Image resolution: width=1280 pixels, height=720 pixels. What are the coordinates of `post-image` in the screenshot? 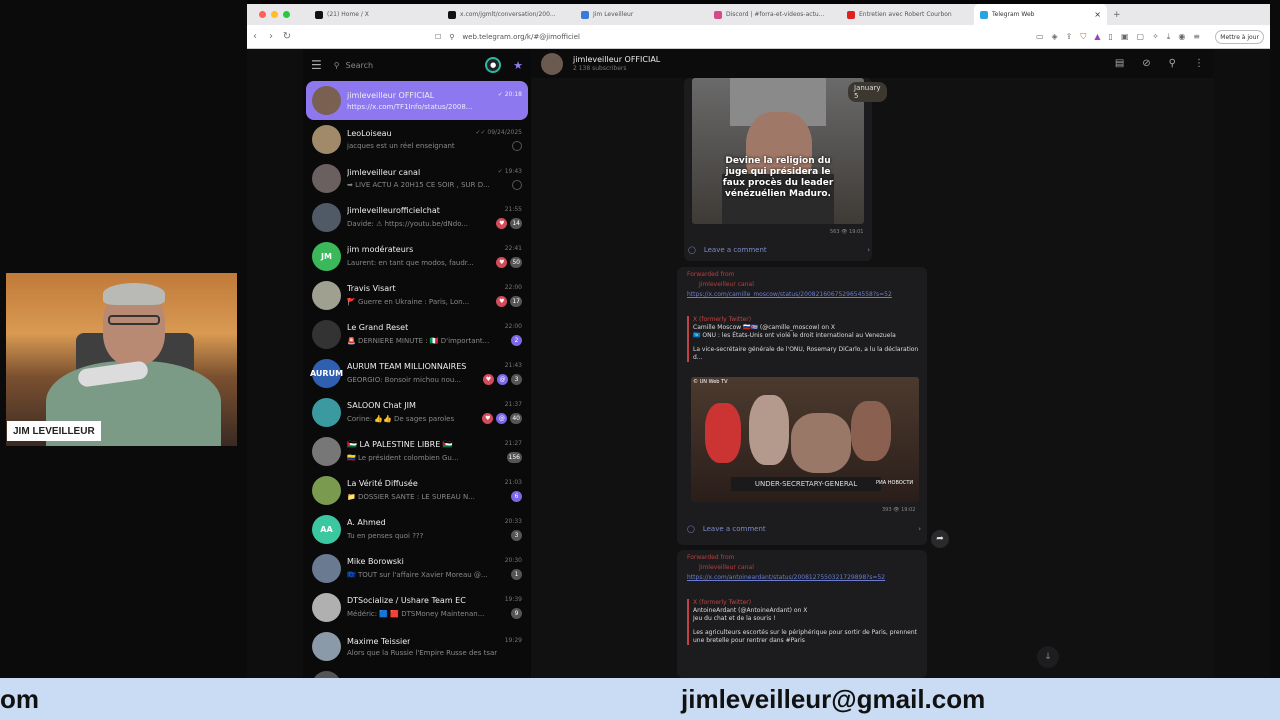 It's located at (778, 151).